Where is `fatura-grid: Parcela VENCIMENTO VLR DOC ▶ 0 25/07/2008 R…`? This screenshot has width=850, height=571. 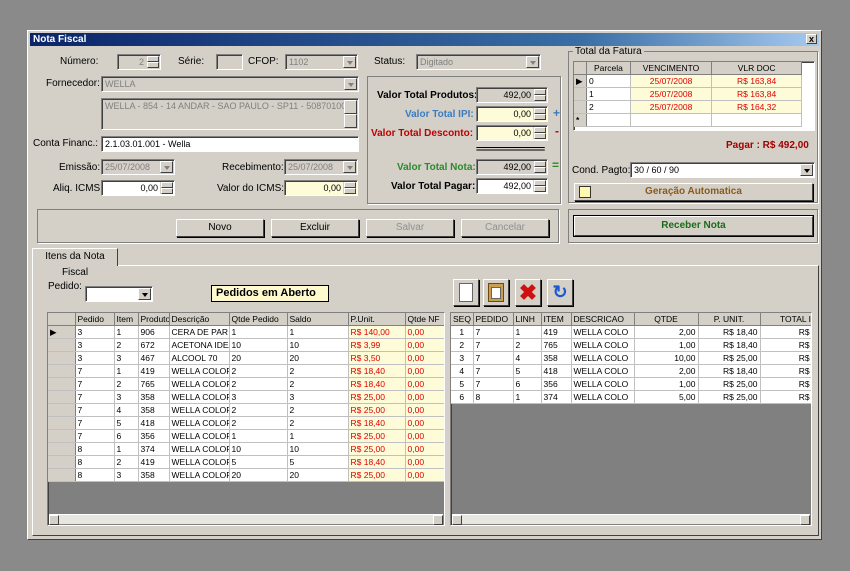
fatura-grid: Parcela VENCIMENTO VLR DOC ▶ 0 25/07/2008 R… is located at coordinates (694, 96).